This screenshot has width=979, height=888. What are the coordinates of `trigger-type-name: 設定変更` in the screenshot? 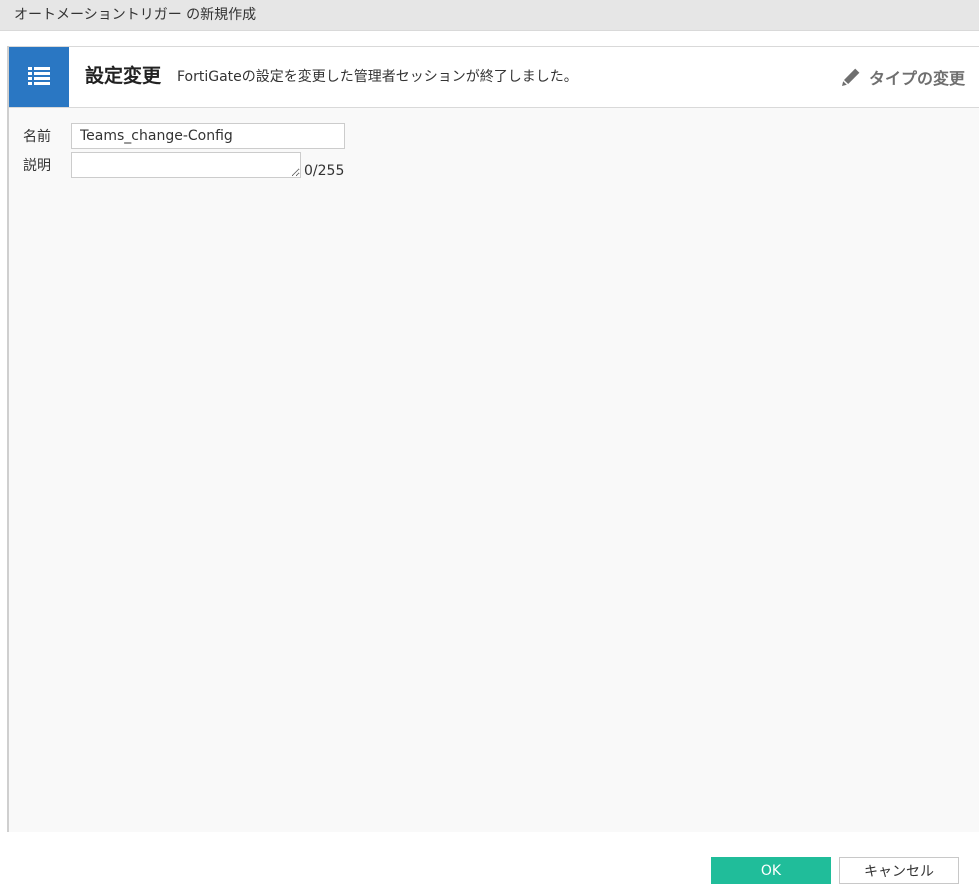 It's located at (123, 76).